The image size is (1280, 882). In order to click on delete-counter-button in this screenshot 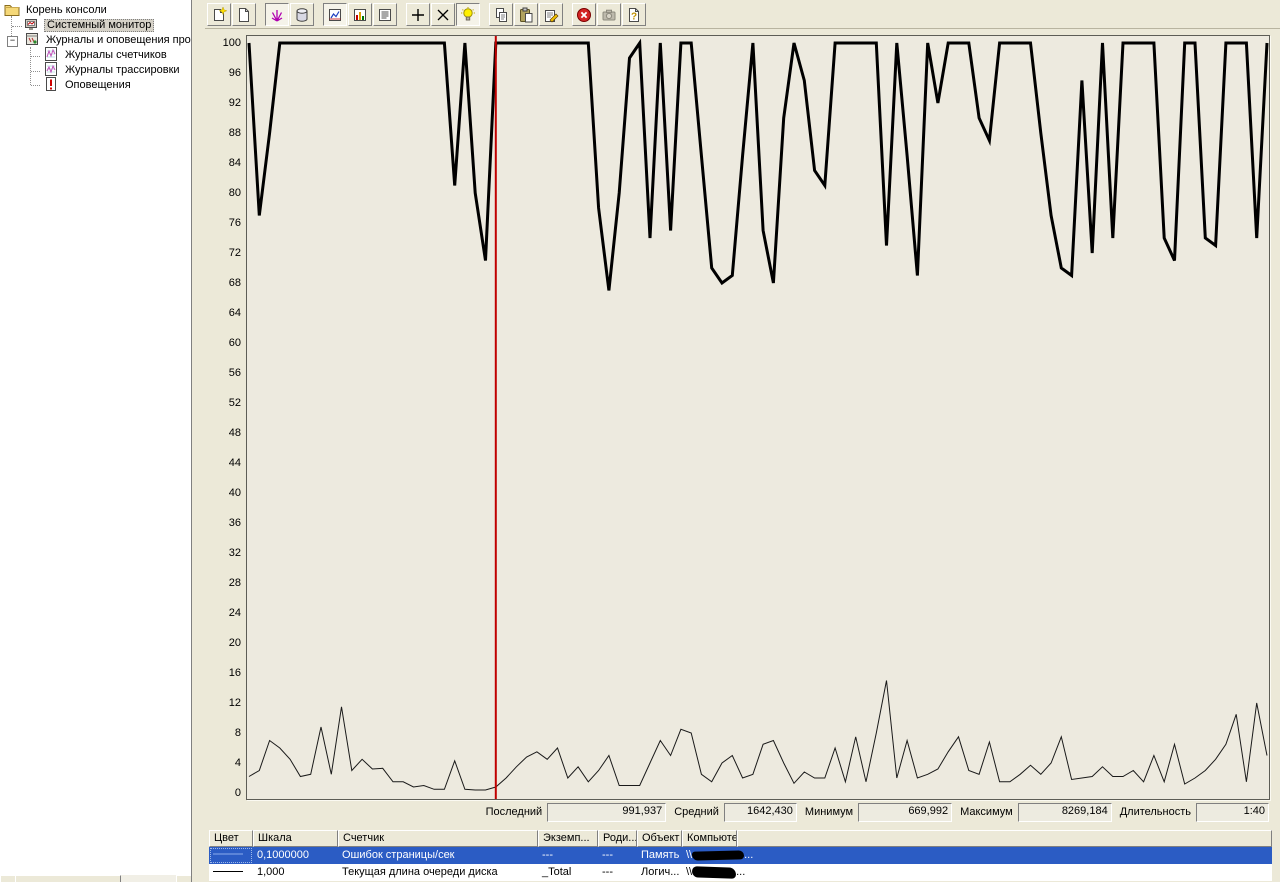, I will do `click(443, 14)`.